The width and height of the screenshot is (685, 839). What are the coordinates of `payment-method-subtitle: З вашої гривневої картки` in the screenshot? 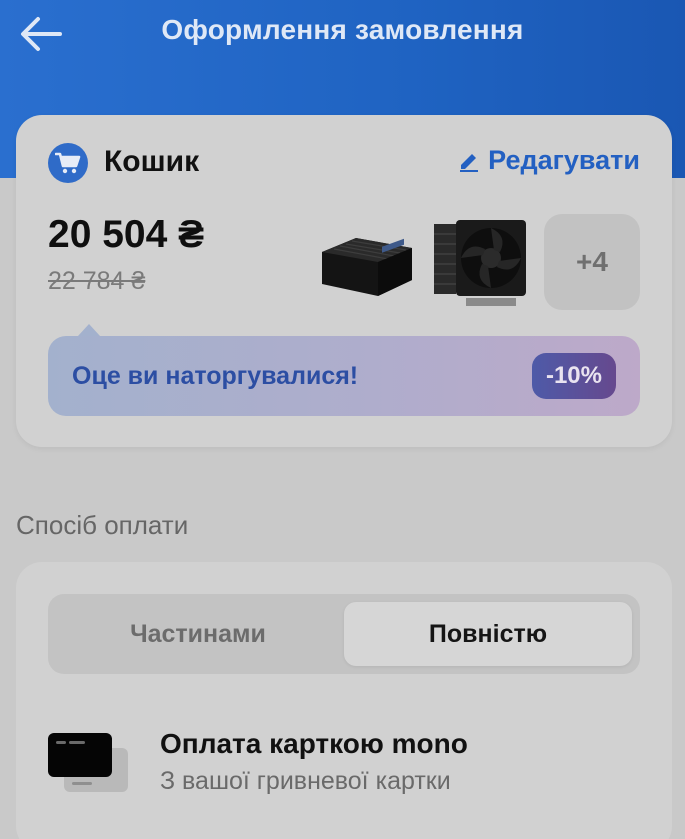 It's located at (305, 781).